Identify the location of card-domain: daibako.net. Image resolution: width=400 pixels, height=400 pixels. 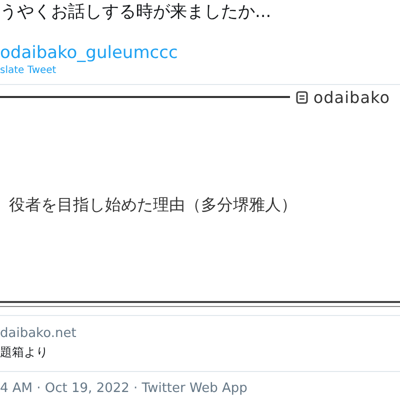
(39, 333).